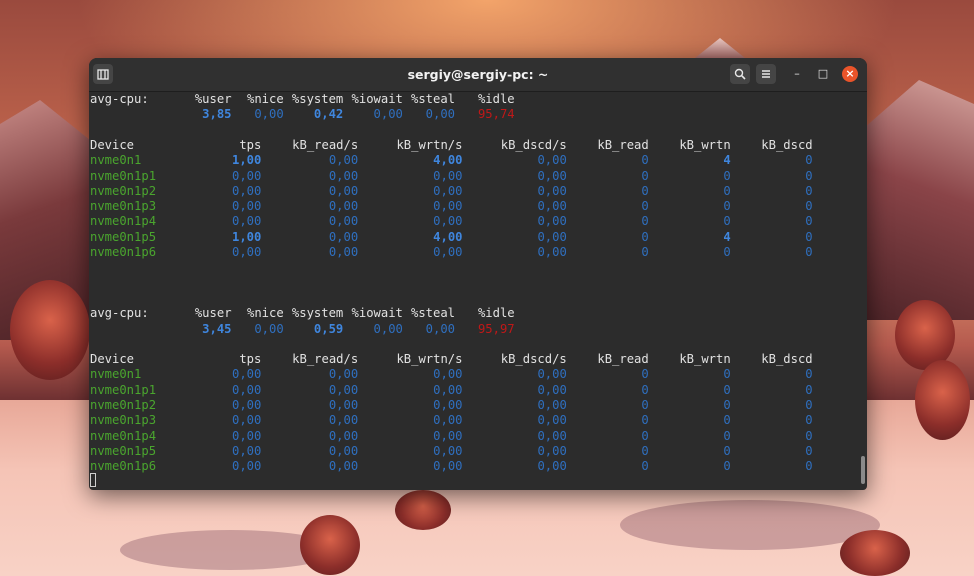 Image resolution: width=974 pixels, height=576 pixels. Describe the element at coordinates (93, 480) in the screenshot. I see `terminal-cursor` at that location.